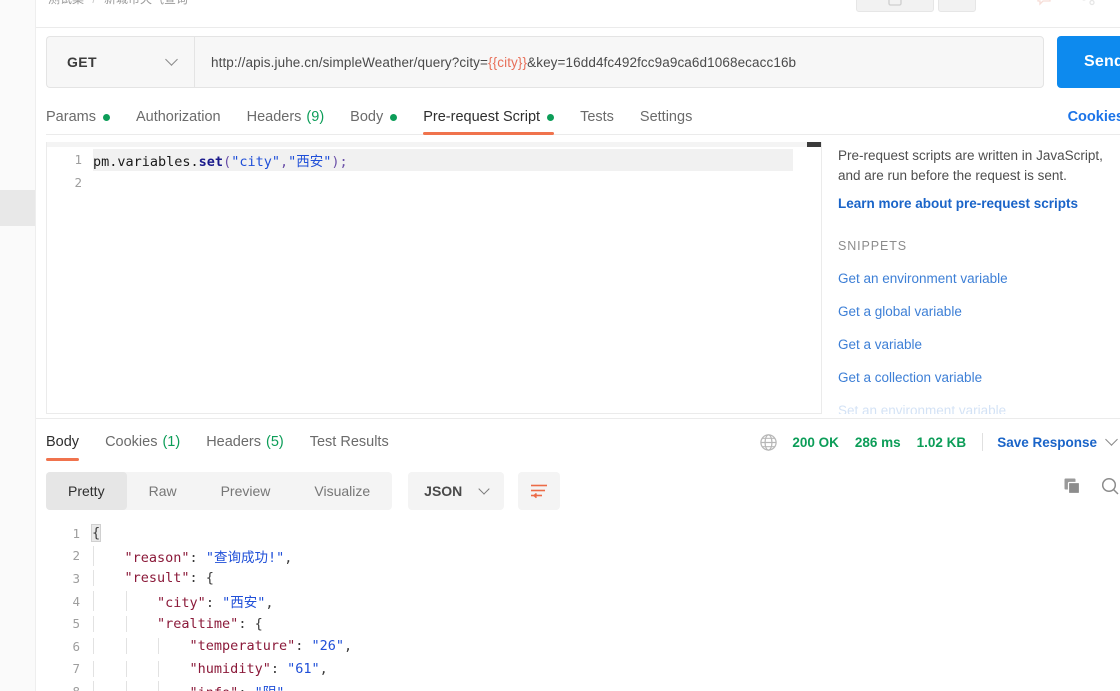 Image resolution: width=1120 pixels, height=691 pixels. I want to click on request-tab-label: Settings, so click(666, 117).